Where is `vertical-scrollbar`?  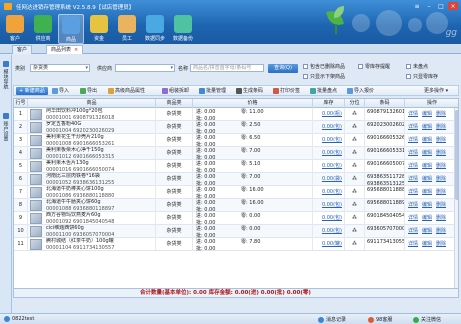 vertical-scrollbar is located at coordinates (456, 199).